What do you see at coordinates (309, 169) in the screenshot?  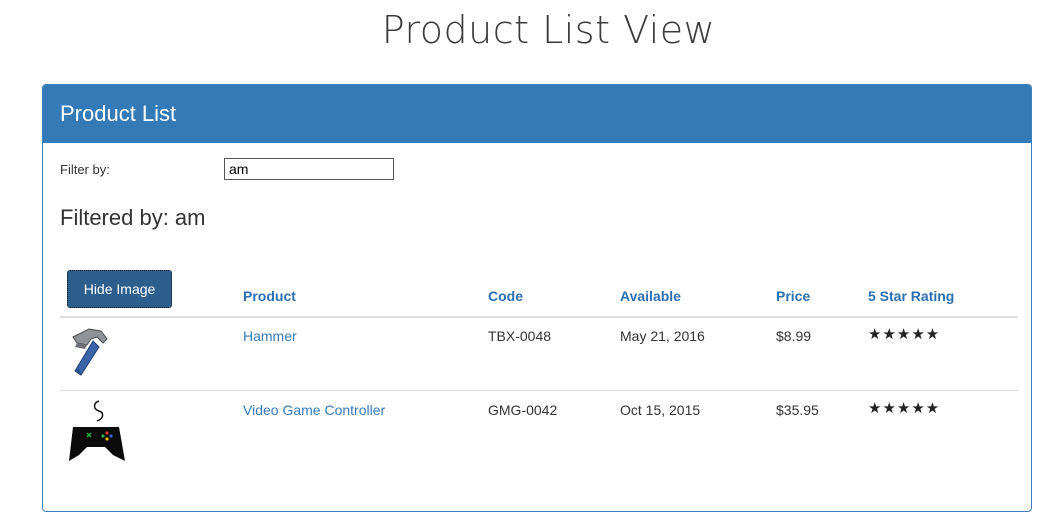 I see `filter-input` at bounding box center [309, 169].